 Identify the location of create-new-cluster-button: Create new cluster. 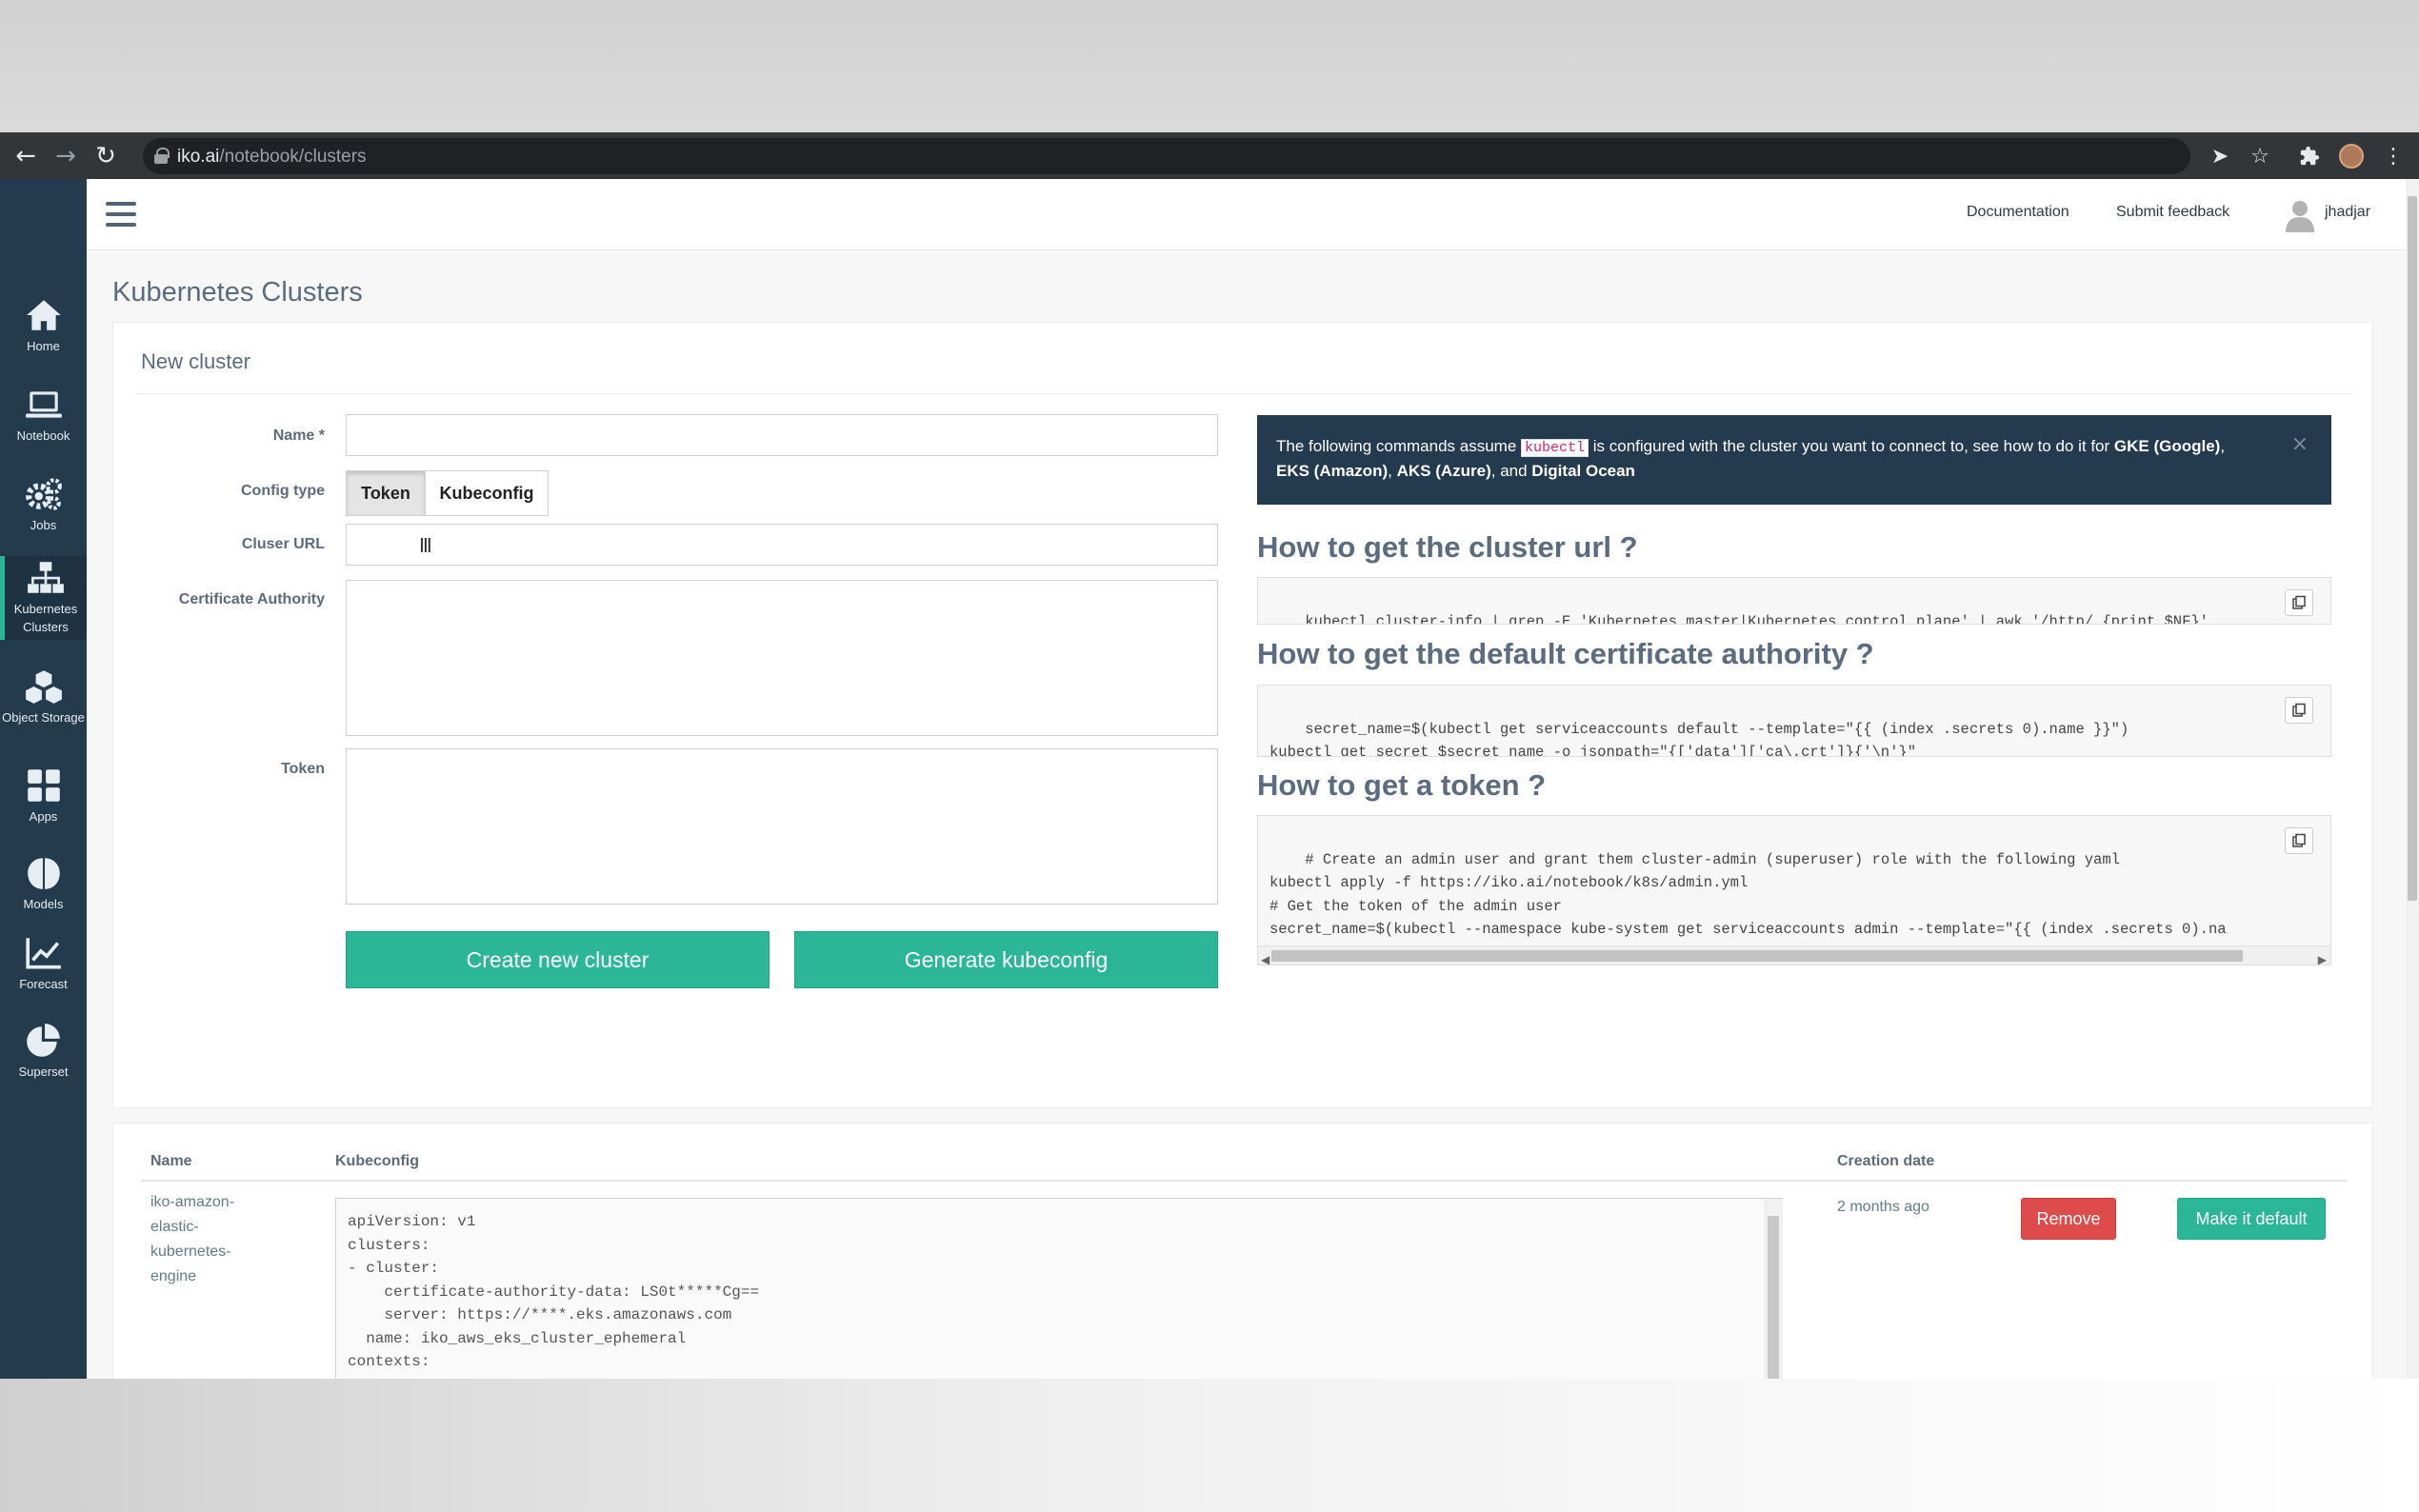
(558, 959).